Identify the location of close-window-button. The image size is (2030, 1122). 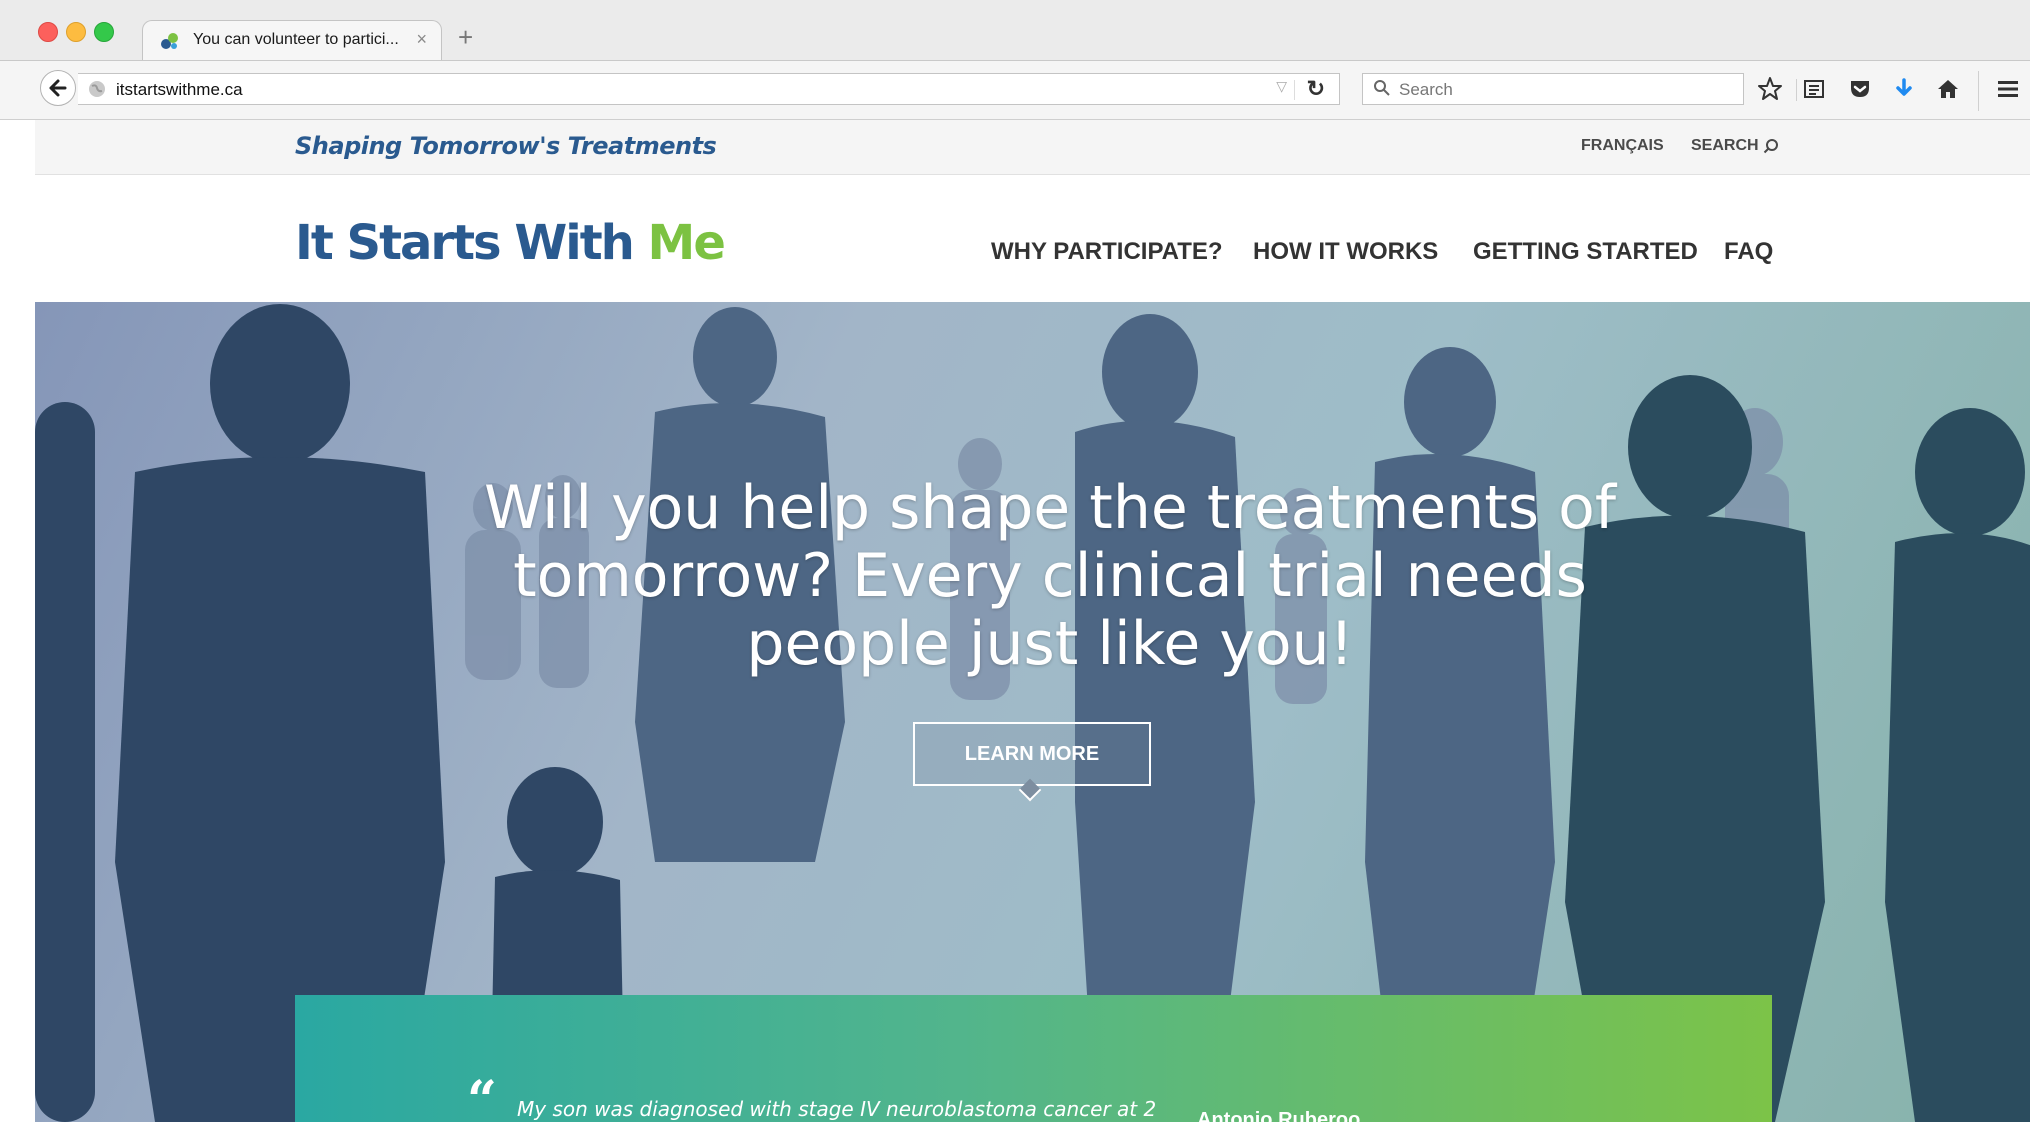
(48, 32).